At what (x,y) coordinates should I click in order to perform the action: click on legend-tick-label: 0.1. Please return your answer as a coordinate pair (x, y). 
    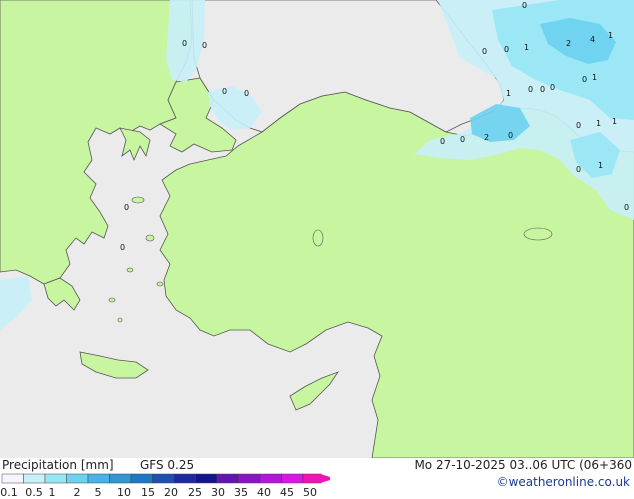
    Looking at the image, I should click on (9, 492).